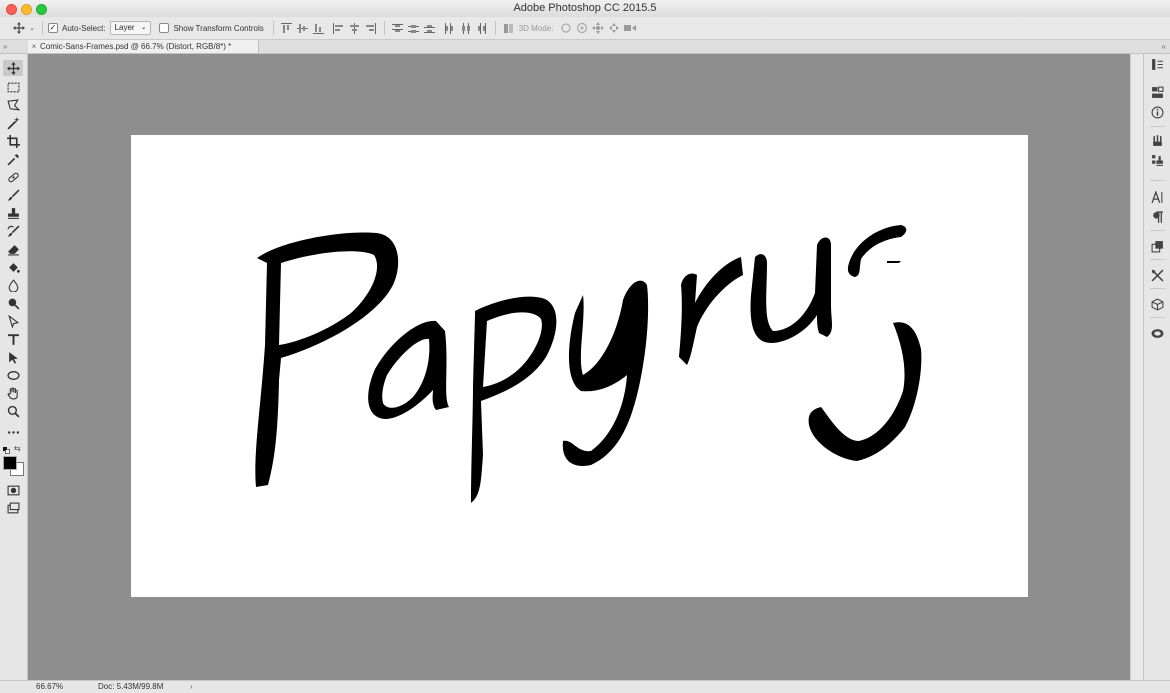 This screenshot has width=1170, height=693. What do you see at coordinates (13, 303) in the screenshot?
I see `dodge-tool` at bounding box center [13, 303].